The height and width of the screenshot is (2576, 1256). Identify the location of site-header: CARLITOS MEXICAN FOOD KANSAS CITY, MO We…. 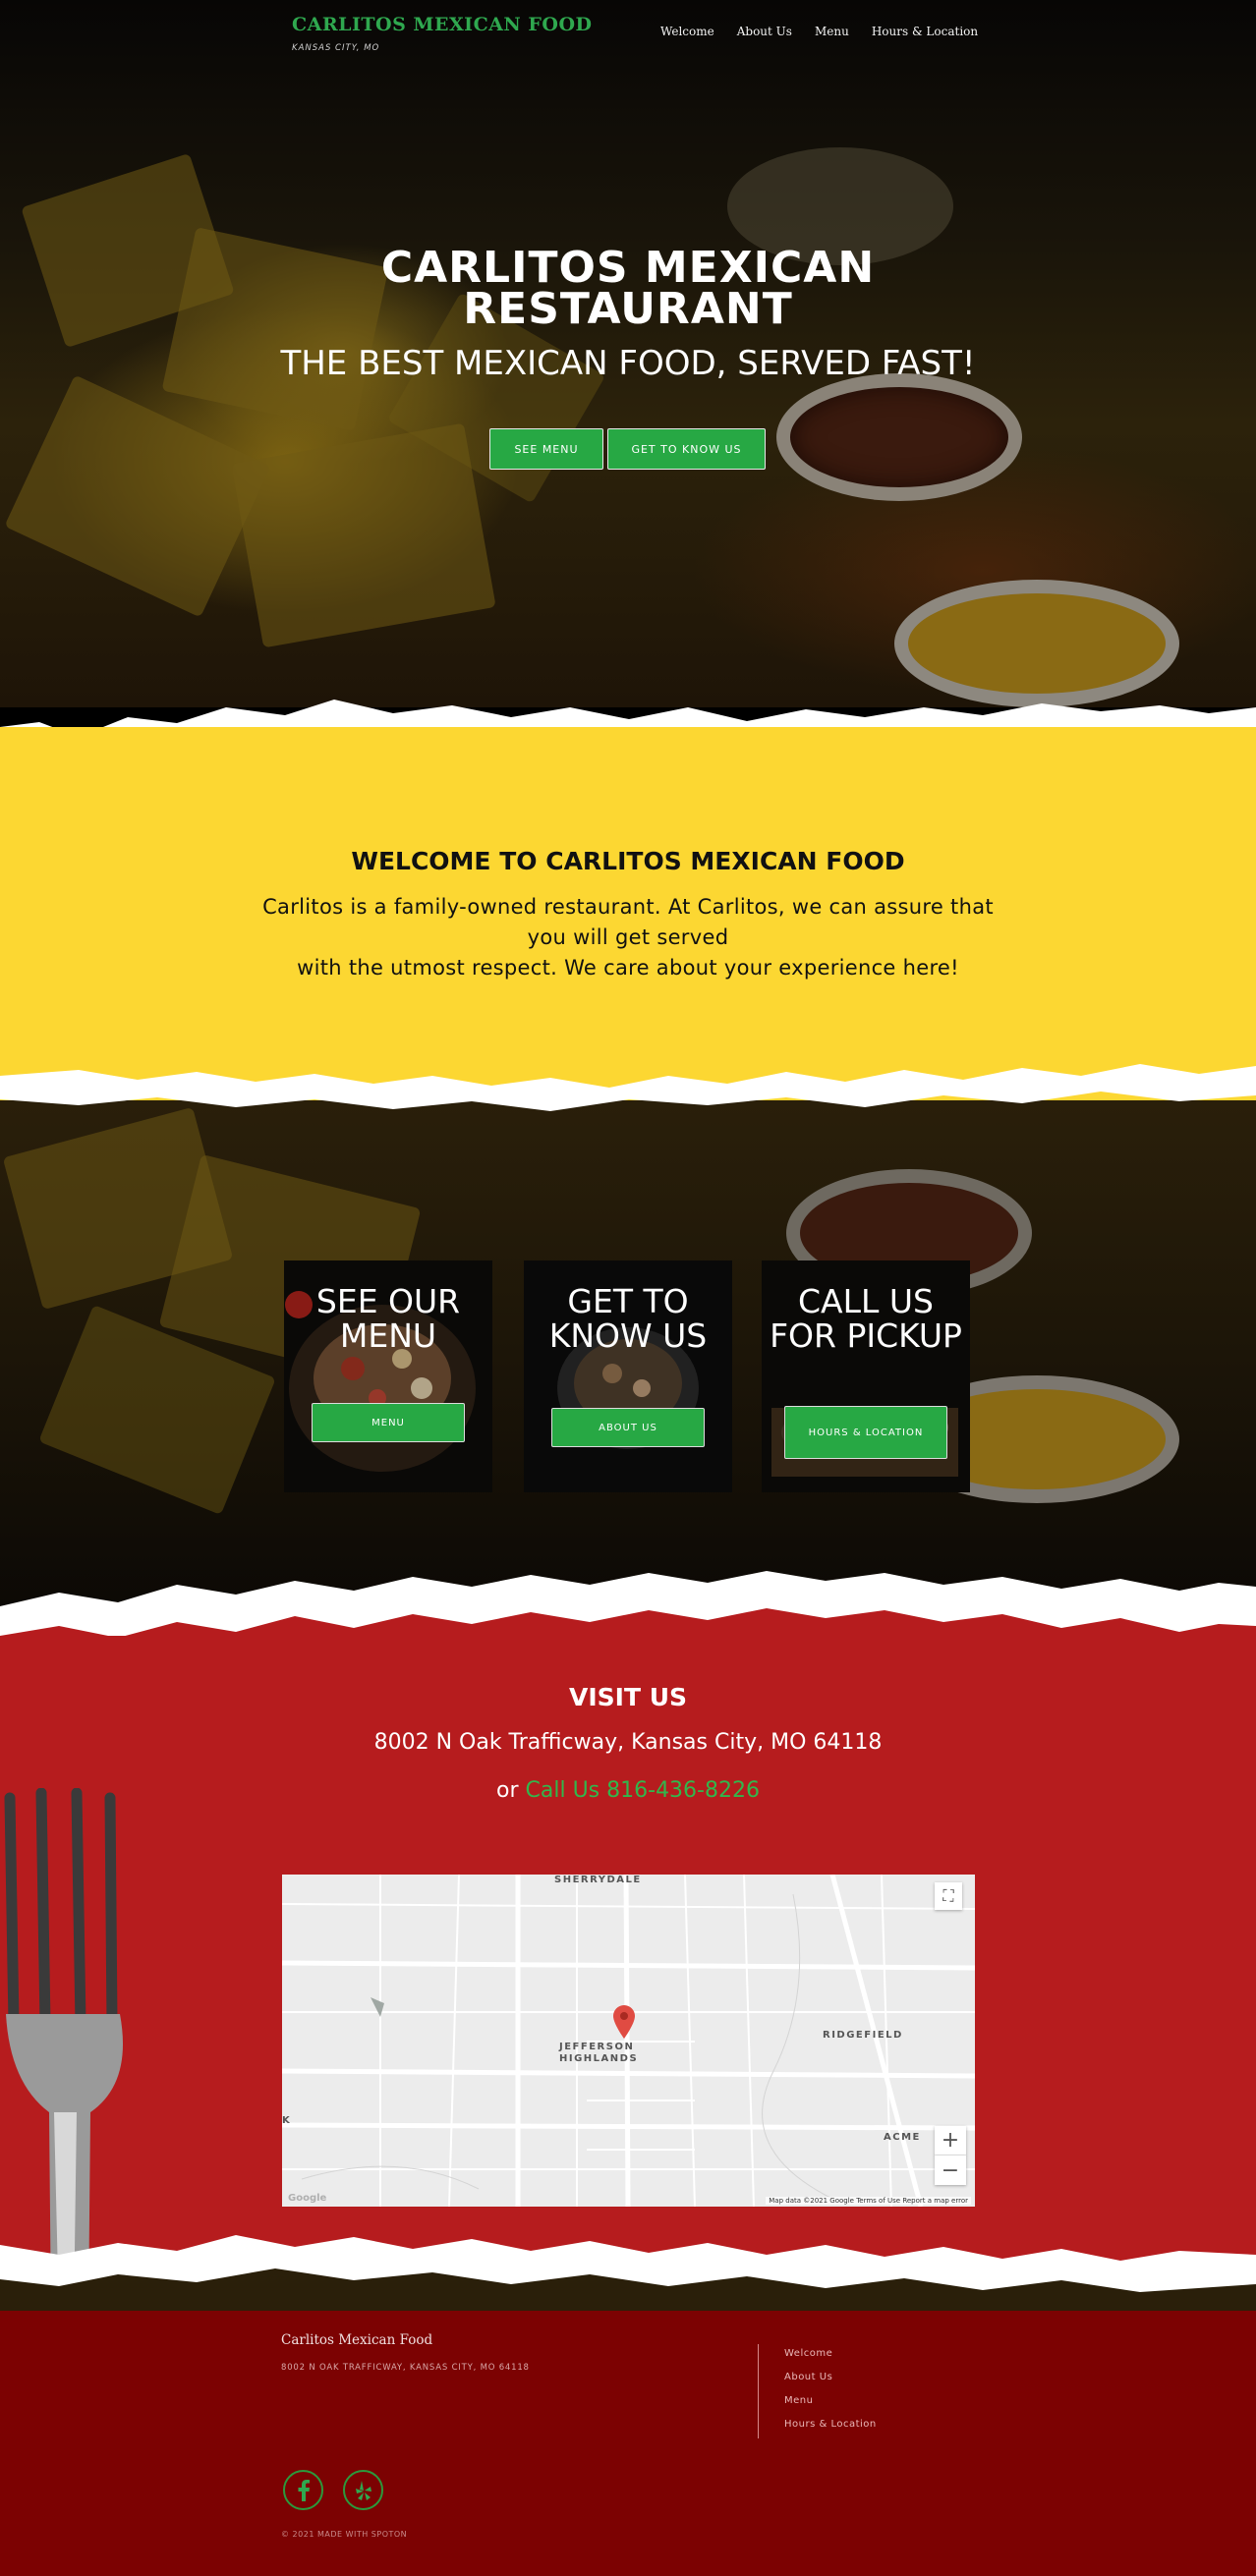
(628, 34).